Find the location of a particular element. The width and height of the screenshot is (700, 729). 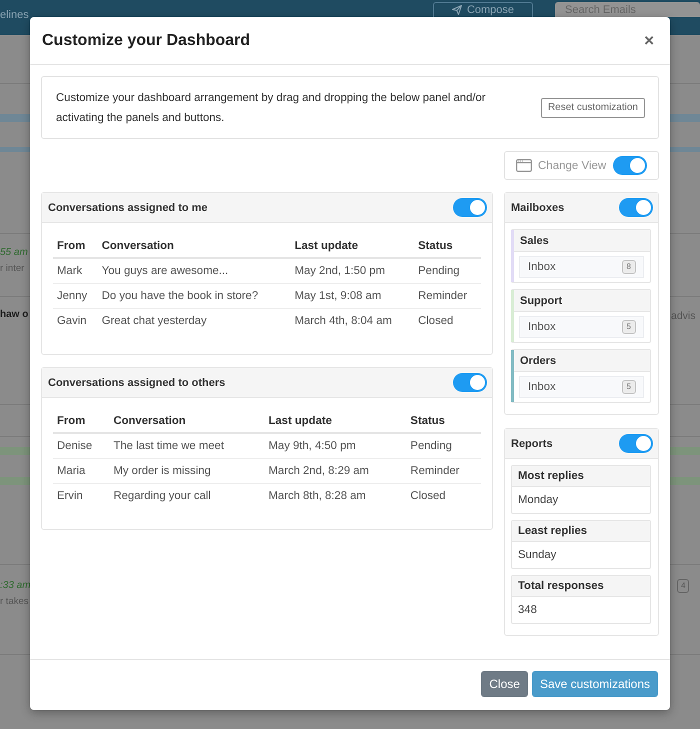

send-icon is located at coordinates (457, 10).